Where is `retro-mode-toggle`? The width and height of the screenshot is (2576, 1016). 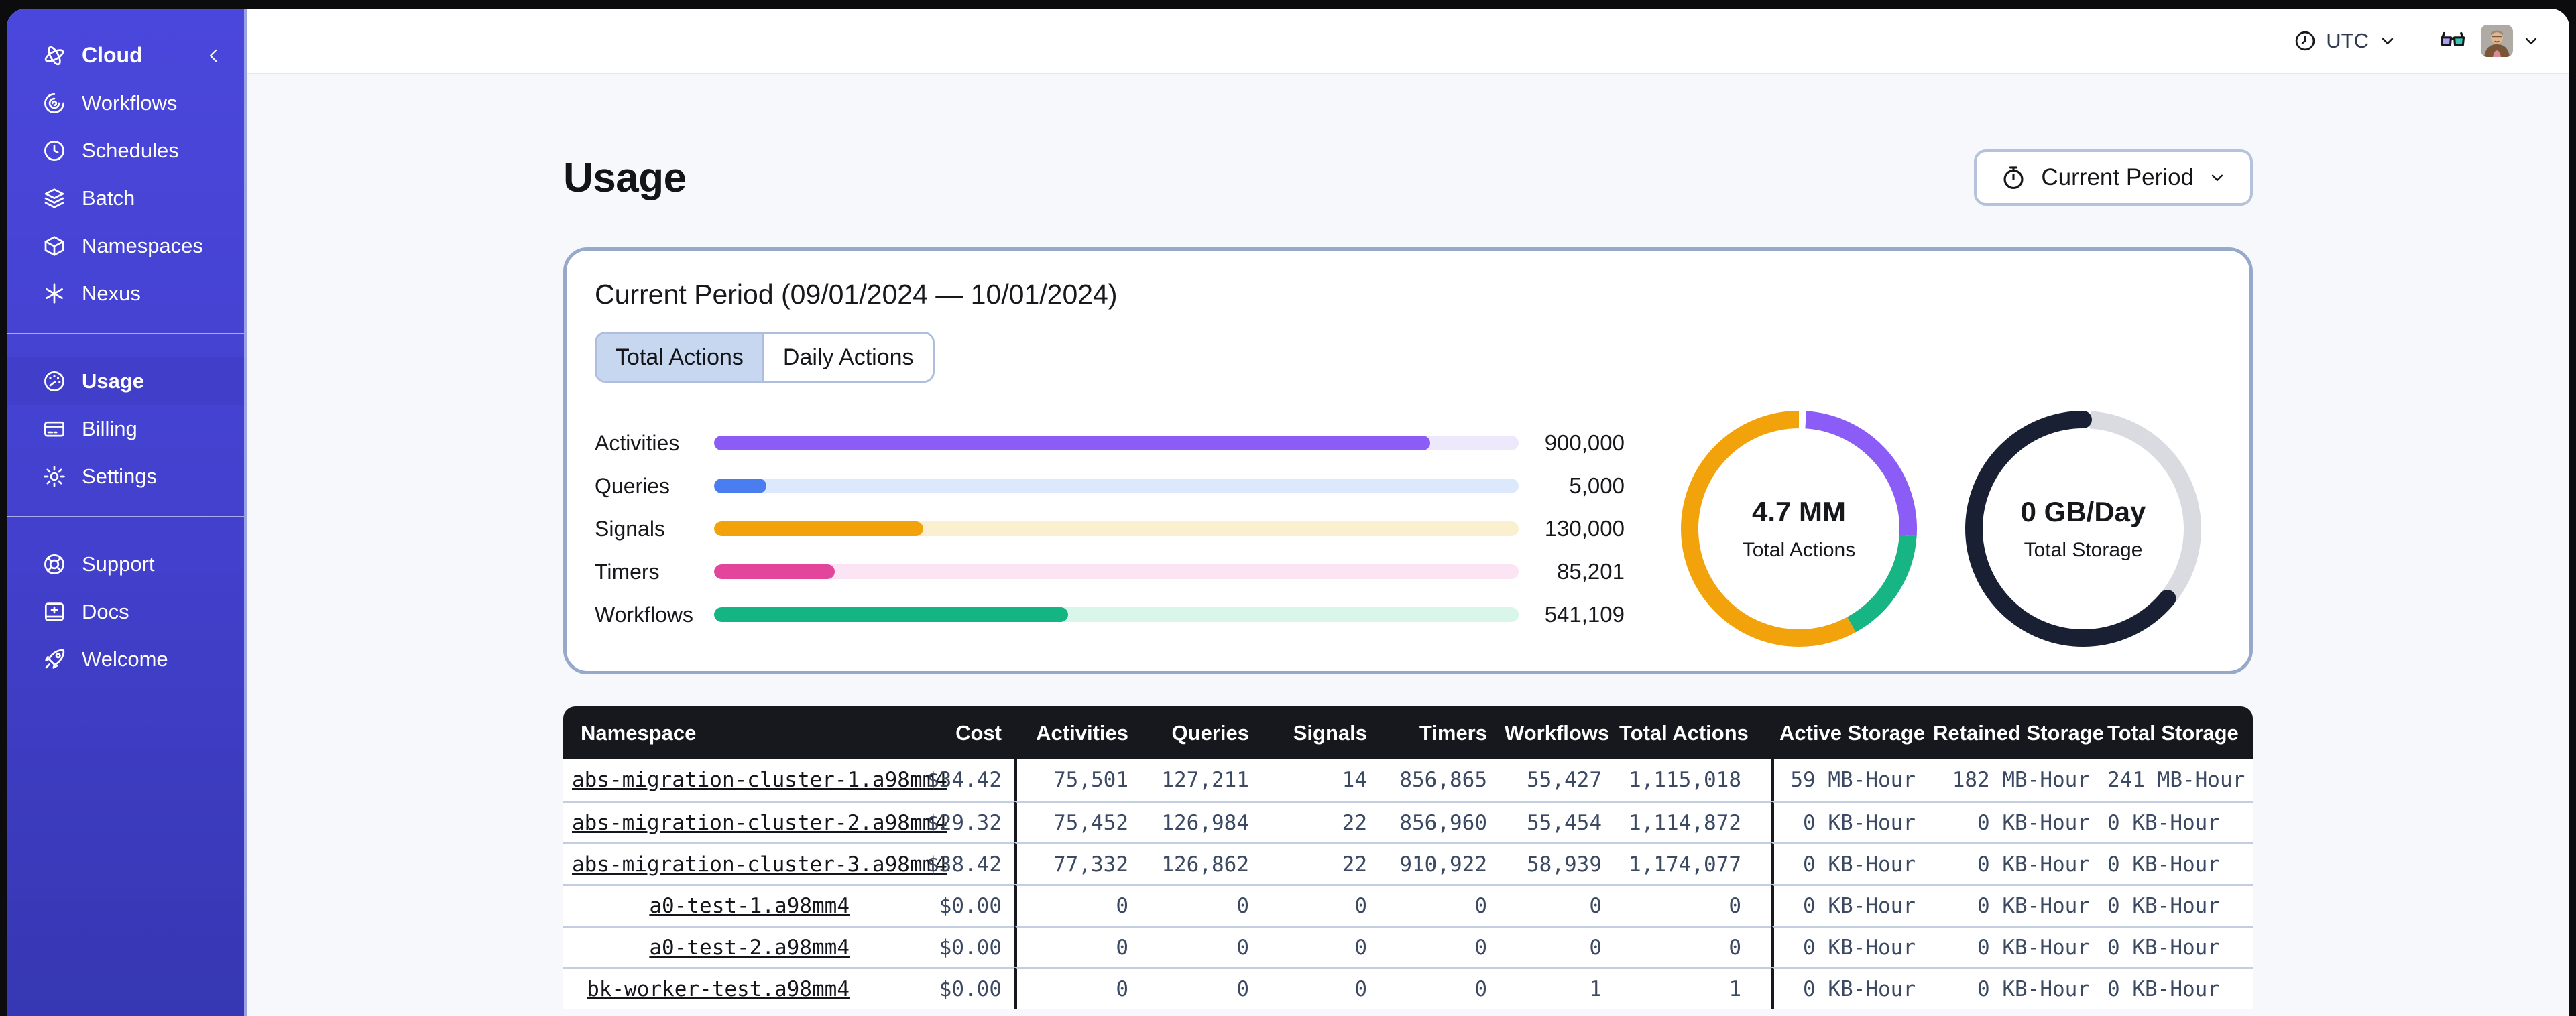 retro-mode-toggle is located at coordinates (2452, 41).